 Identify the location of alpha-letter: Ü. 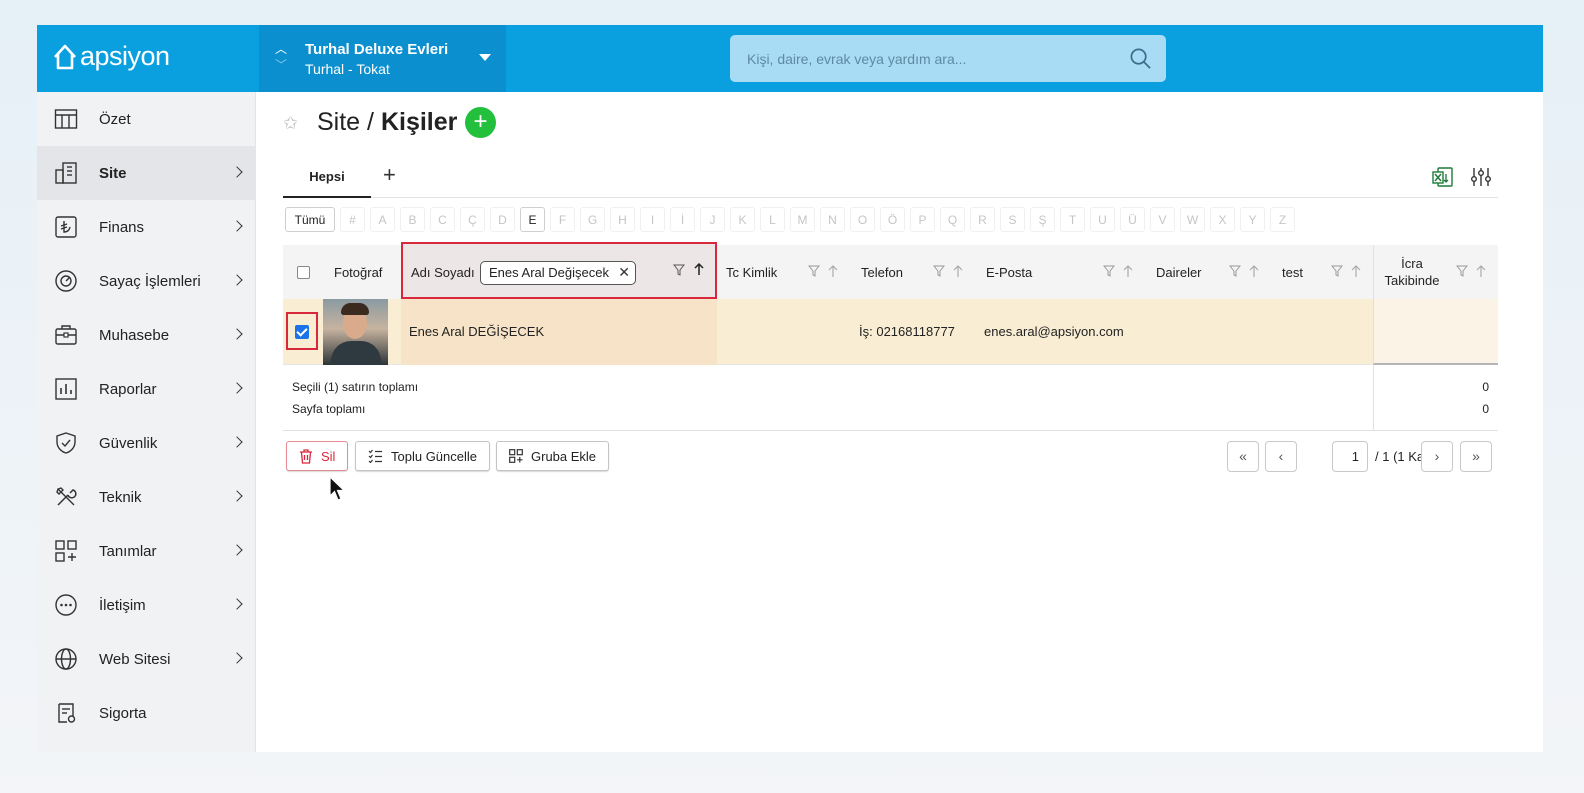
(1132, 219).